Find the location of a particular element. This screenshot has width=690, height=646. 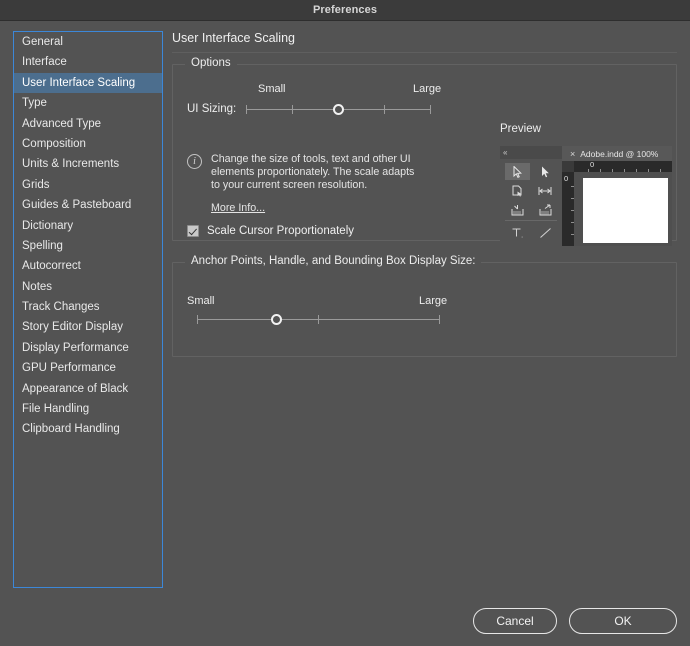

dialog-footer-buttons: Cancel OK is located at coordinates (575, 621).